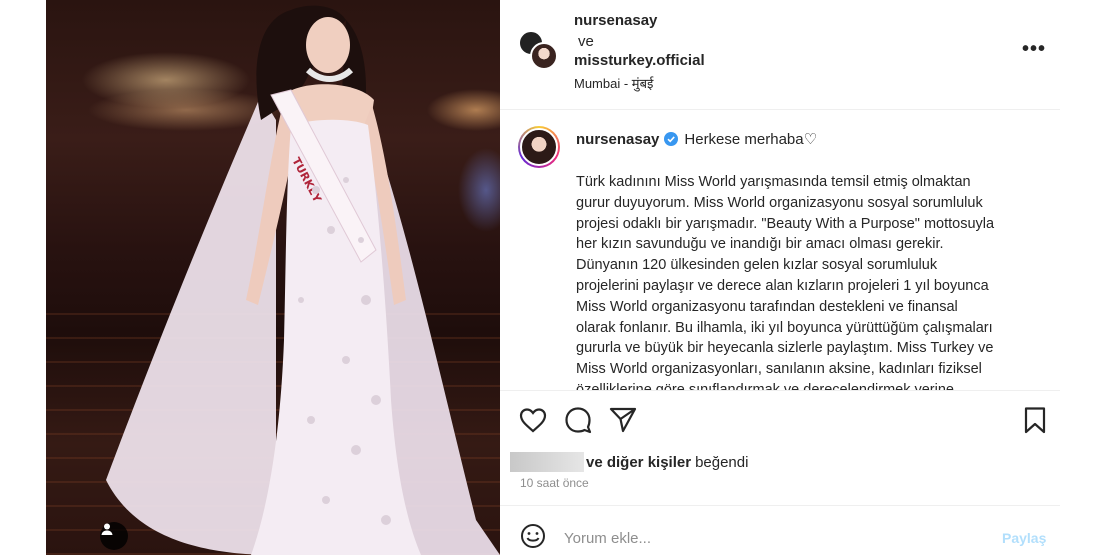 This screenshot has height=555, width=1110. Describe the element at coordinates (114, 536) in the screenshot. I see `tagged-users-button` at that location.